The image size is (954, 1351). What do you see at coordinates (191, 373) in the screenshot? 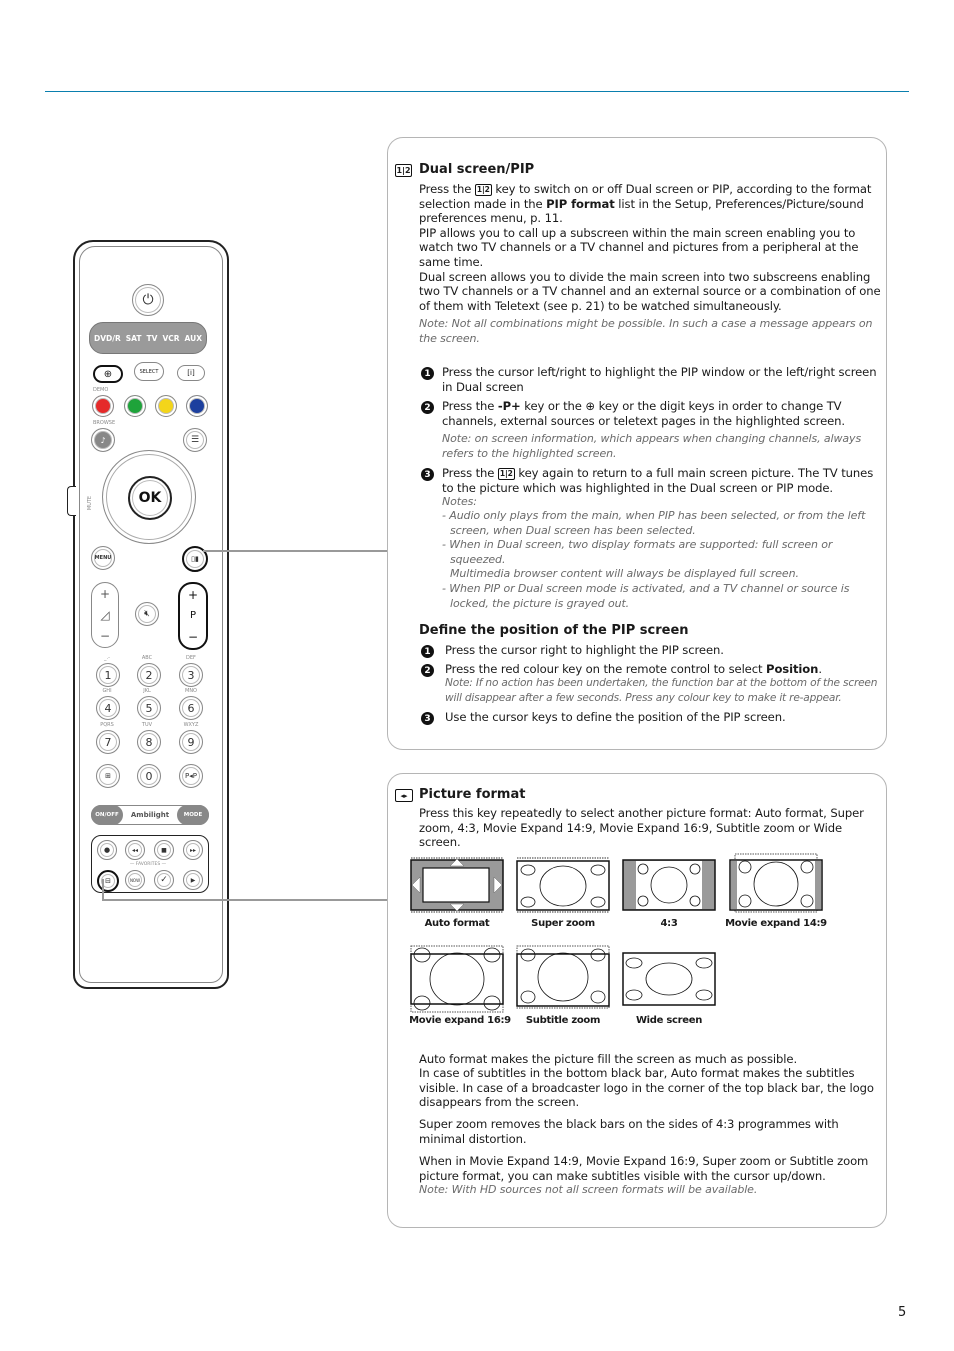
I see `info-button: [i]` at bounding box center [191, 373].